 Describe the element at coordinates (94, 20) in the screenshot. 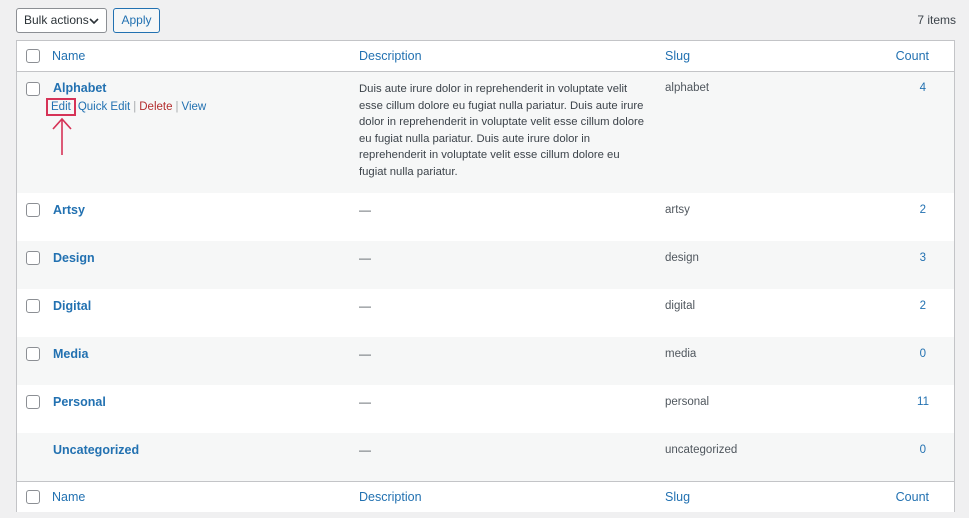

I see `chevron-down-icon` at that location.